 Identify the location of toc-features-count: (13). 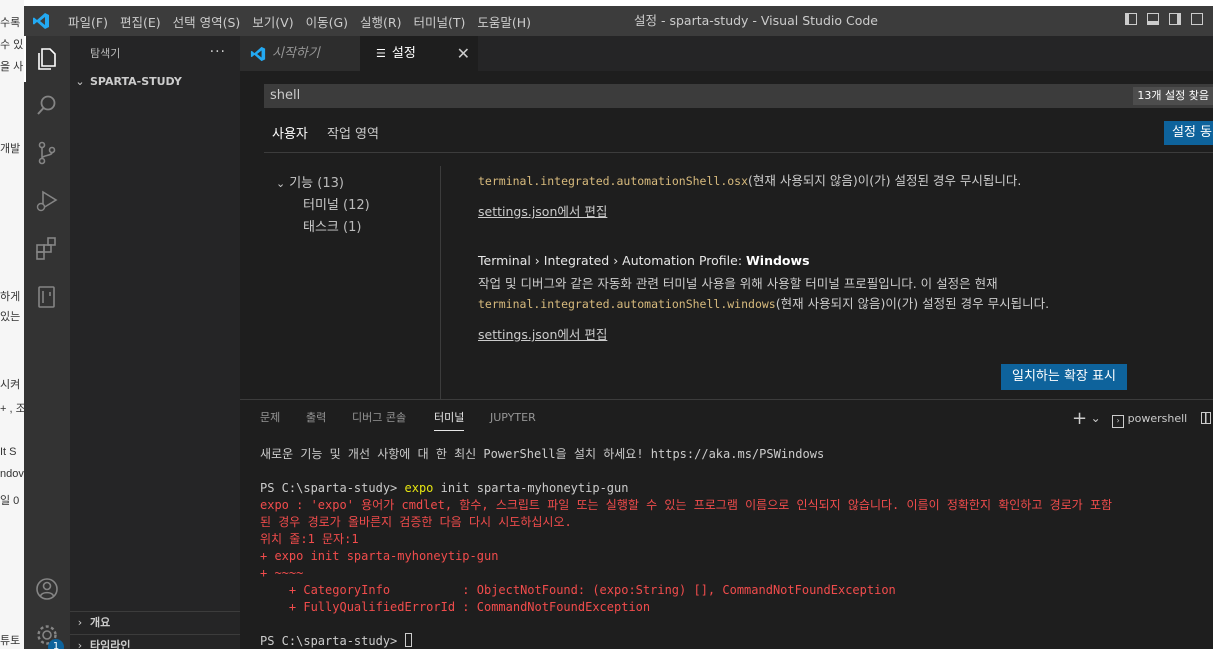
(330, 183).